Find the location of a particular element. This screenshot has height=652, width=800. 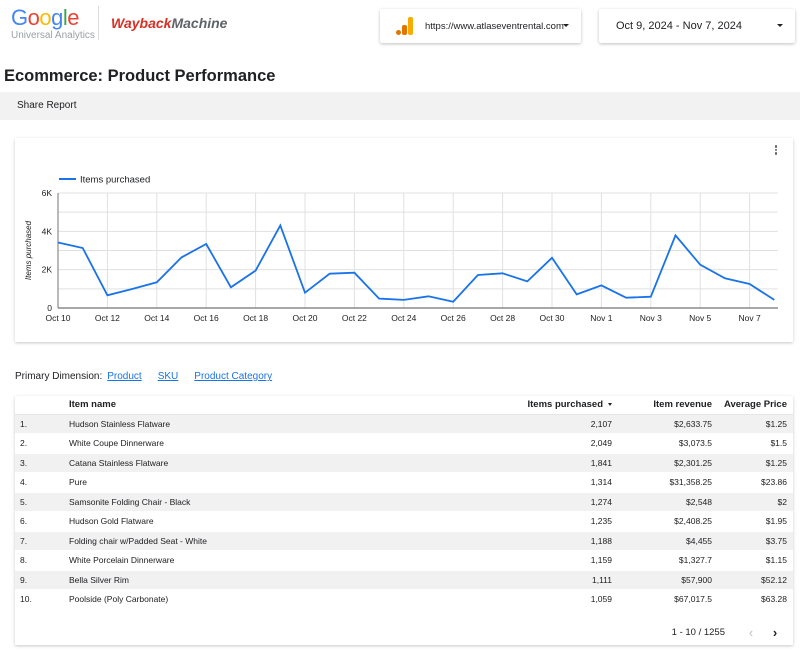

item-revenue-cell: $31,358.25 is located at coordinates (672, 482).